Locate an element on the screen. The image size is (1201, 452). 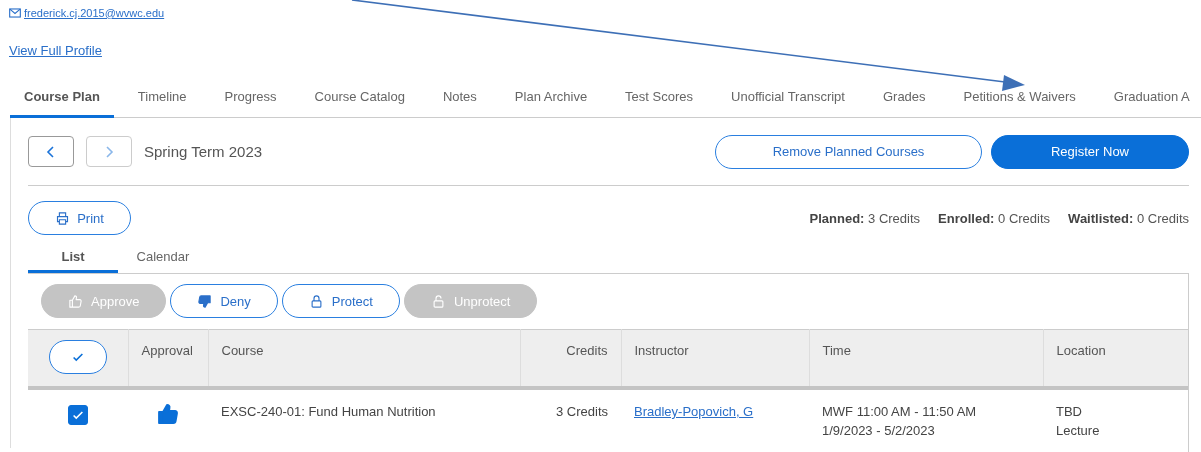
nav-tab: Timeline is located at coordinates (162, 100).